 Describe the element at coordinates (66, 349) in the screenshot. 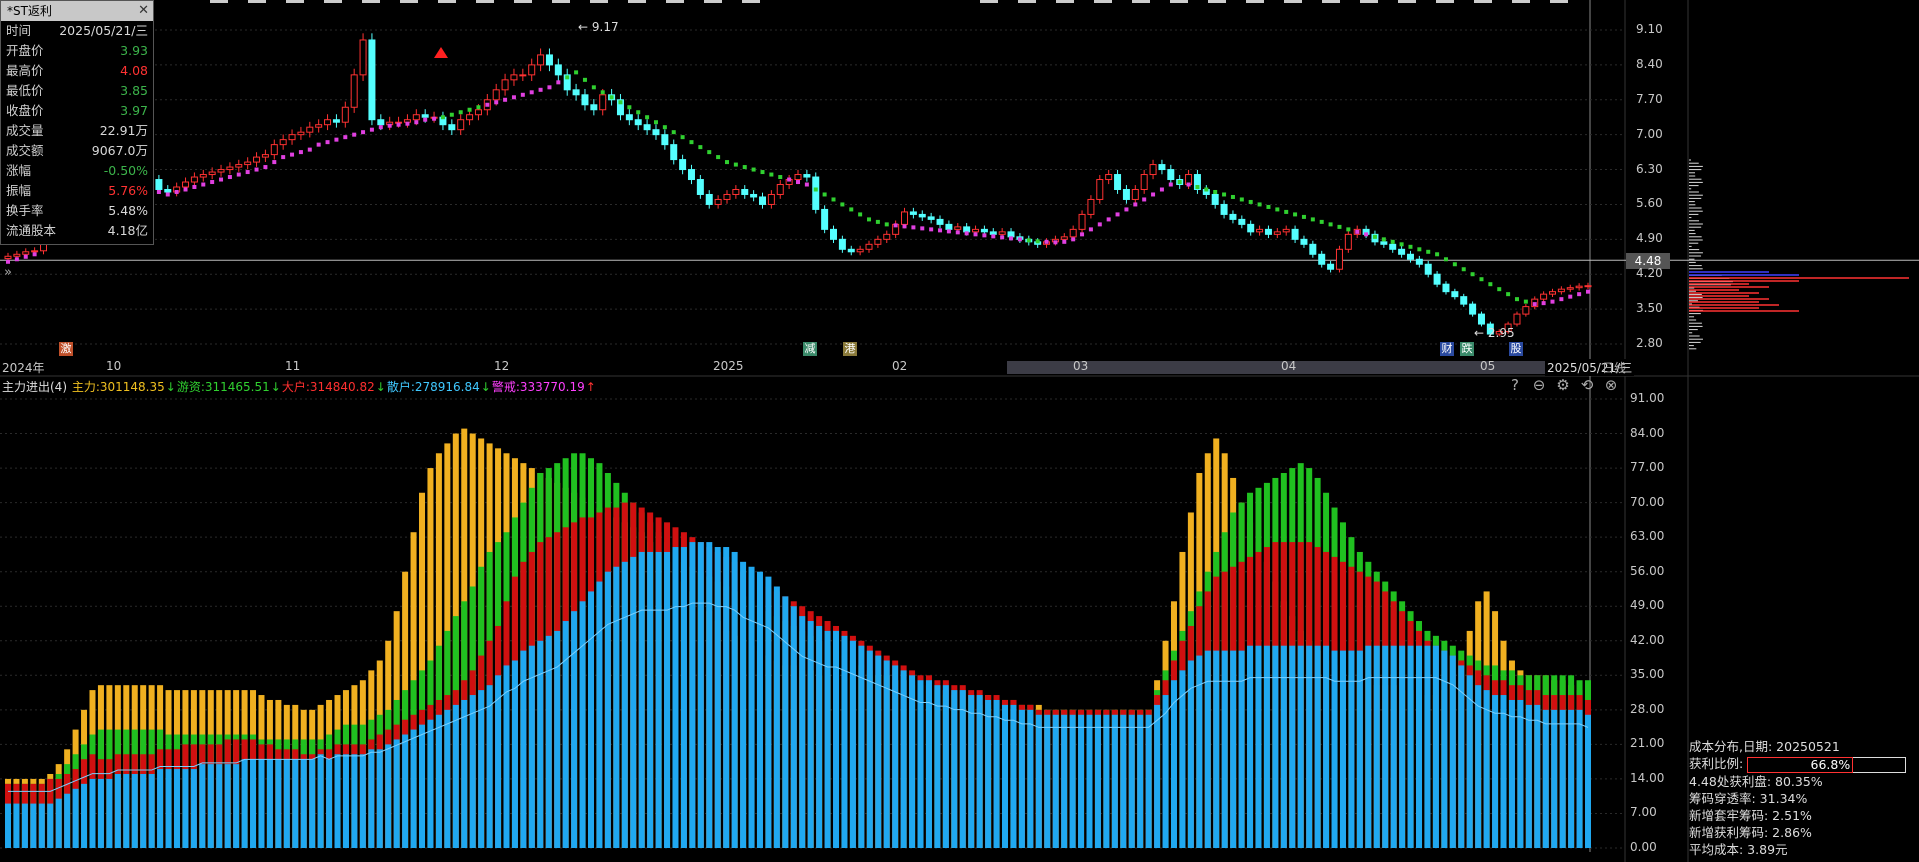

I see `event-badge: 激` at that location.